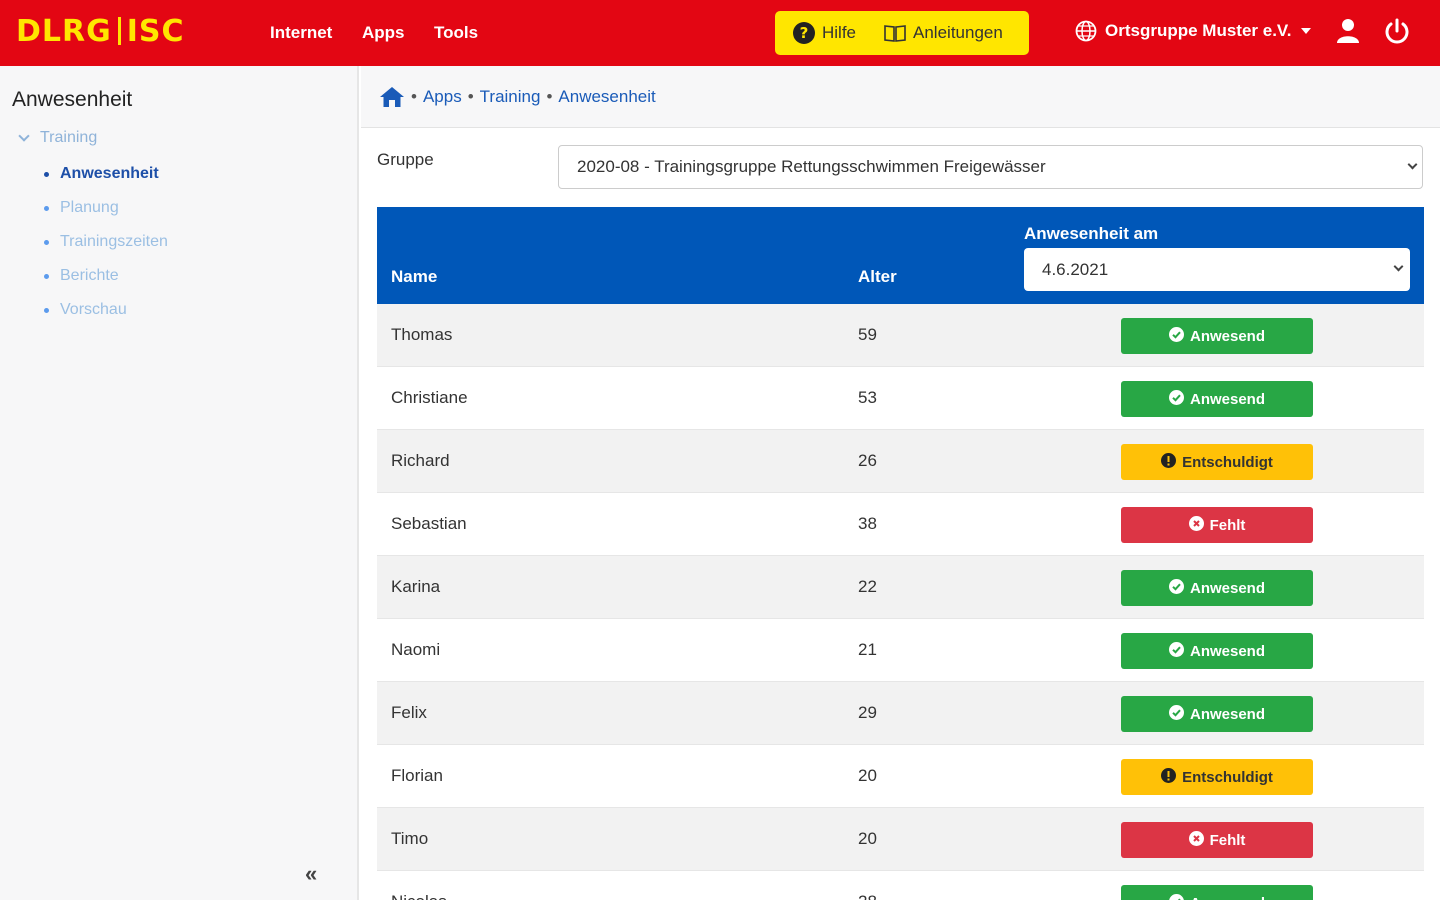 The image size is (1440, 900). What do you see at coordinates (867, 586) in the screenshot?
I see `cell-age: 22` at bounding box center [867, 586].